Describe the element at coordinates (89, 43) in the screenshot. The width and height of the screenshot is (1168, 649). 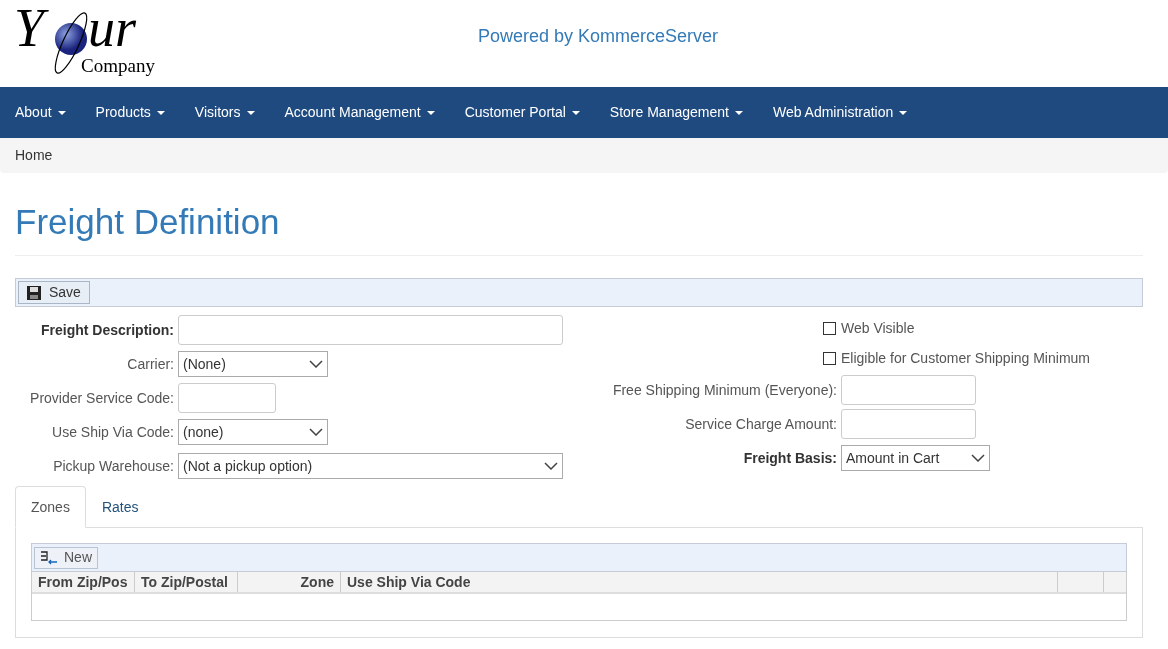
I see `company-logo: Y ur Company` at that location.